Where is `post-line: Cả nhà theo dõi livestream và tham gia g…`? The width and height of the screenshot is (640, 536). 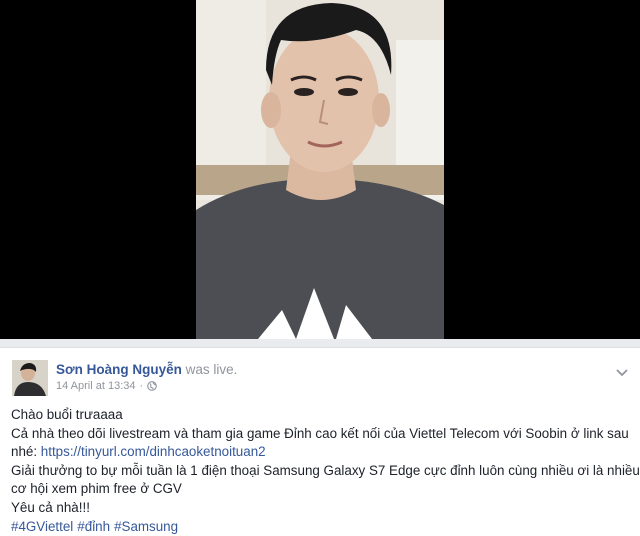 post-line: Cả nhà theo dõi livestream và tham gia g… is located at coordinates (320, 433).